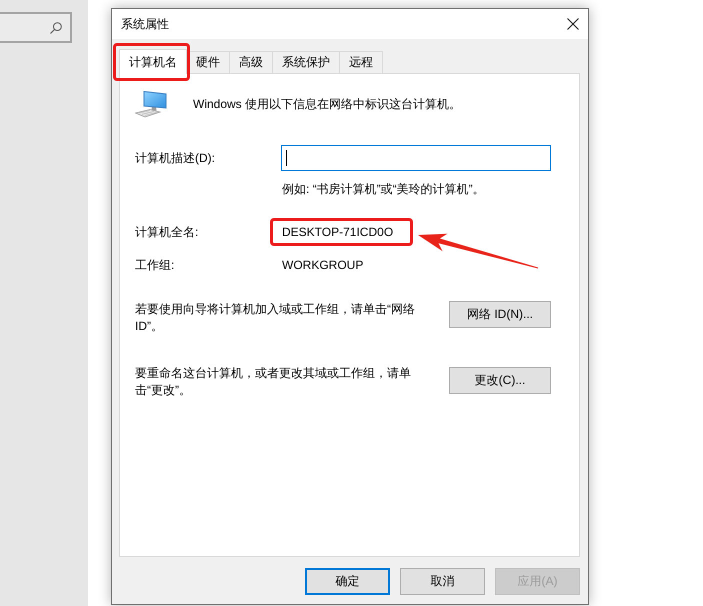  I want to click on search-field, so click(36, 27).